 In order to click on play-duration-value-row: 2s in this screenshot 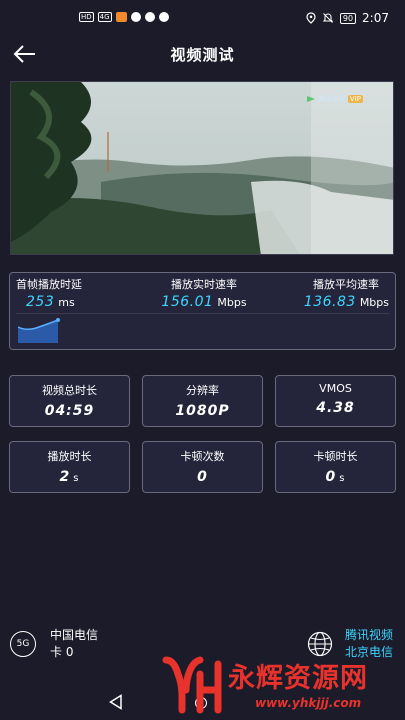, I will do `click(69, 477)`.